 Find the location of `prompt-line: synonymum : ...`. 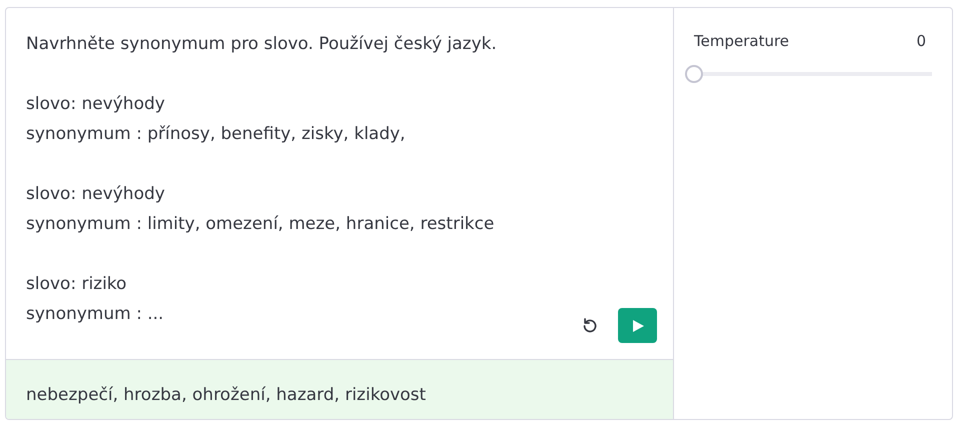

prompt-line: synonymum : ... is located at coordinates (95, 314).